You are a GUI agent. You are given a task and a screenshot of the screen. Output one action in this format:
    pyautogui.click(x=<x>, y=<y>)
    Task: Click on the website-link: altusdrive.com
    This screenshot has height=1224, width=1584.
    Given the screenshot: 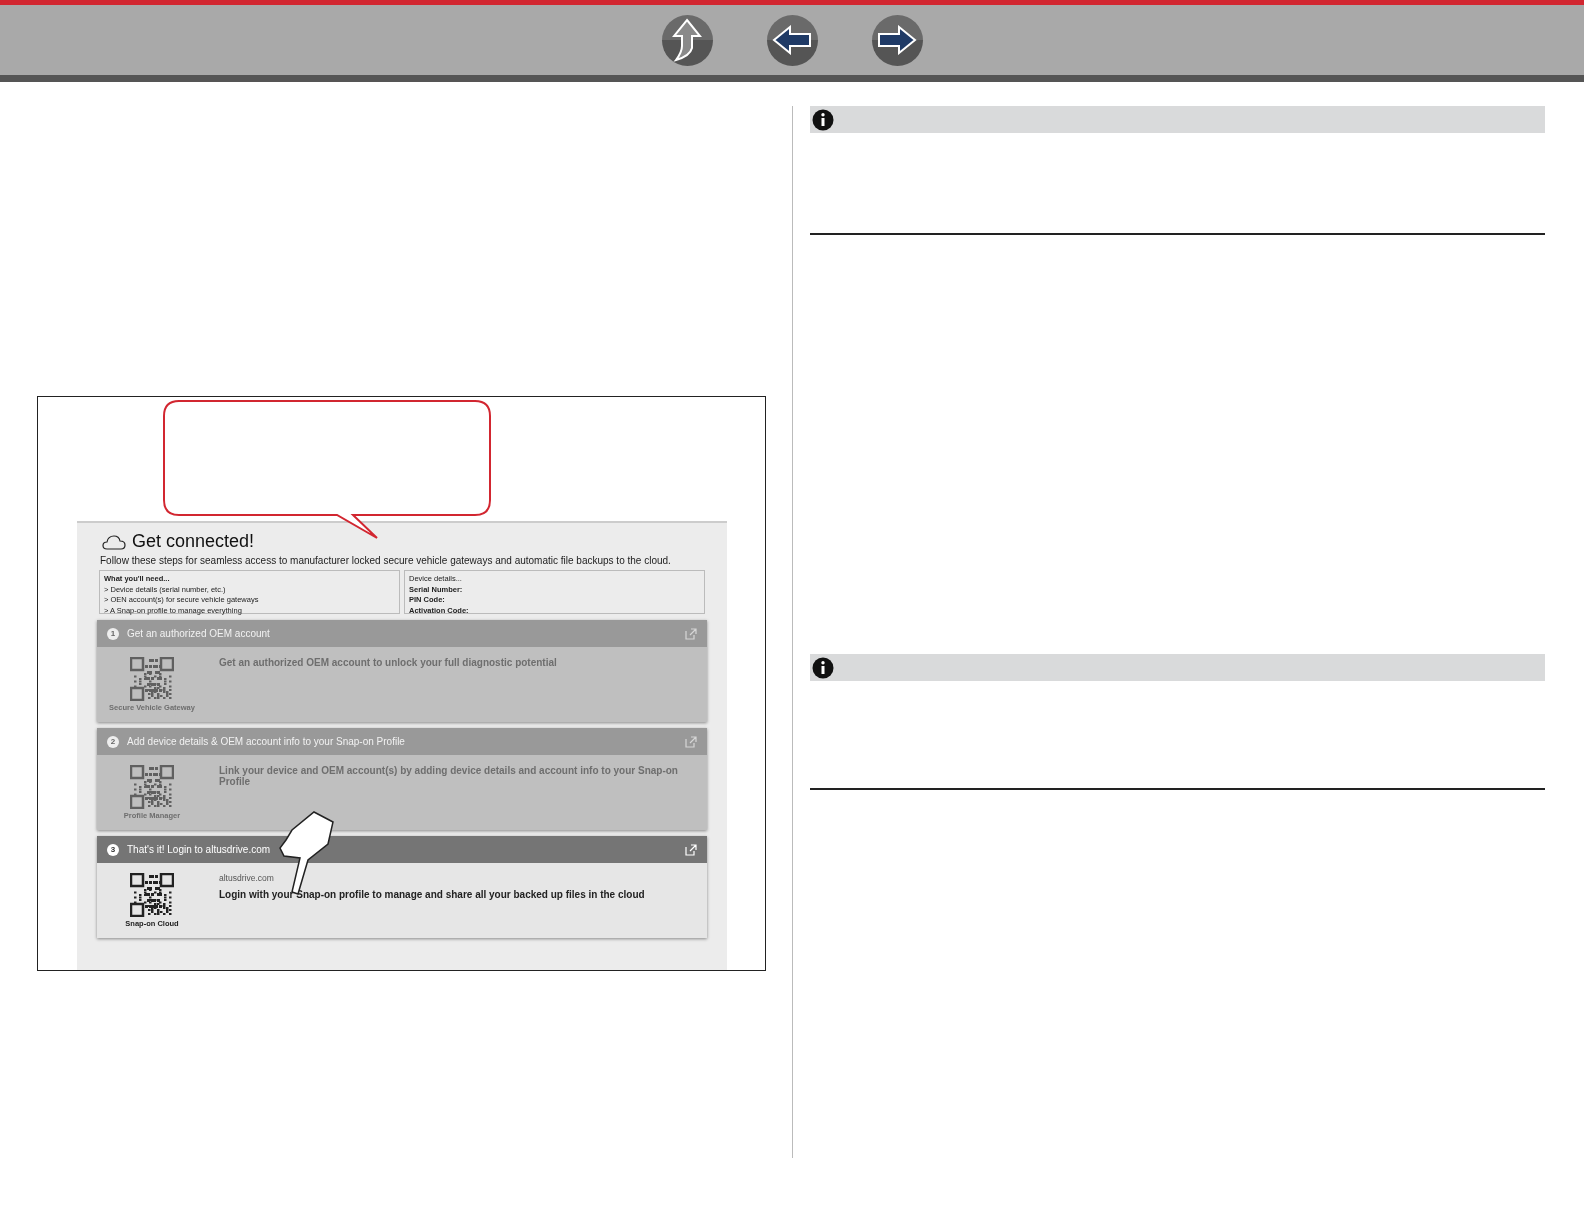 What is the action you would take?
    pyautogui.click(x=454, y=878)
    